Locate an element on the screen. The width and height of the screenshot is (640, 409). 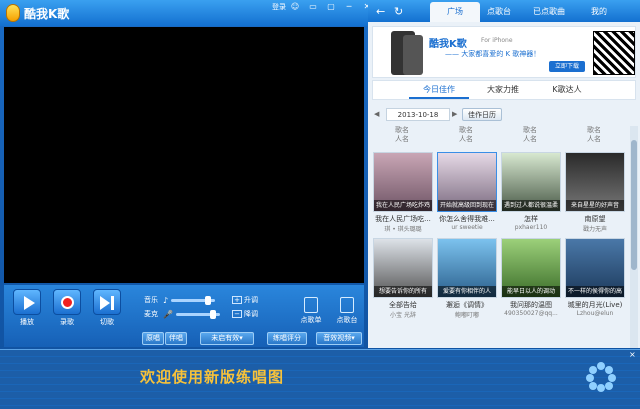
next-song-button: 切歌 is located at coordinates (107, 308).